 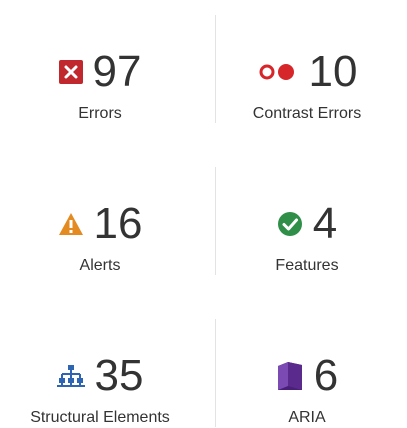 I want to click on aria-summary: 6 ARIA, so click(x=307, y=390).